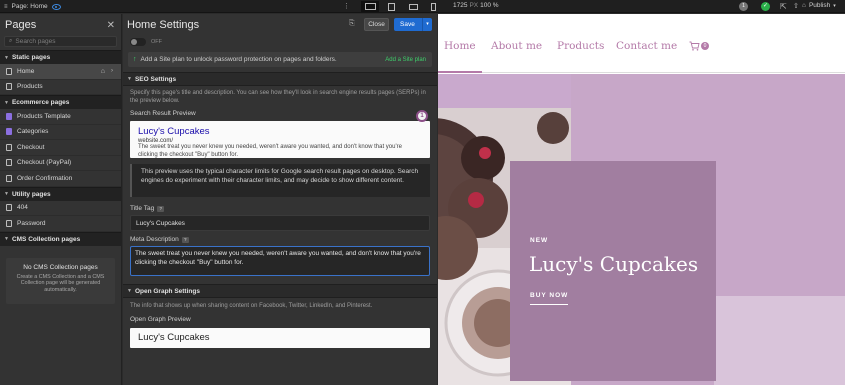  Describe the element at coordinates (163, 25) in the screenshot. I see `settings-title: Home Settings` at that location.